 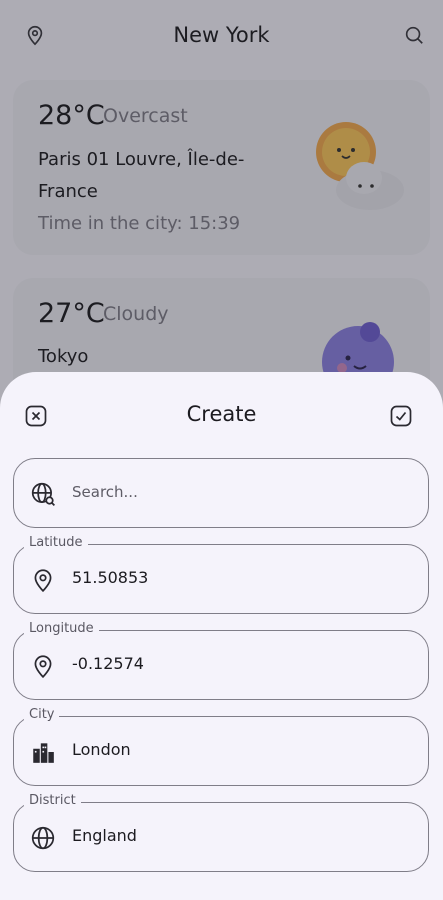 What do you see at coordinates (61, 628) in the screenshot?
I see `longitude-label: Longitude` at bounding box center [61, 628].